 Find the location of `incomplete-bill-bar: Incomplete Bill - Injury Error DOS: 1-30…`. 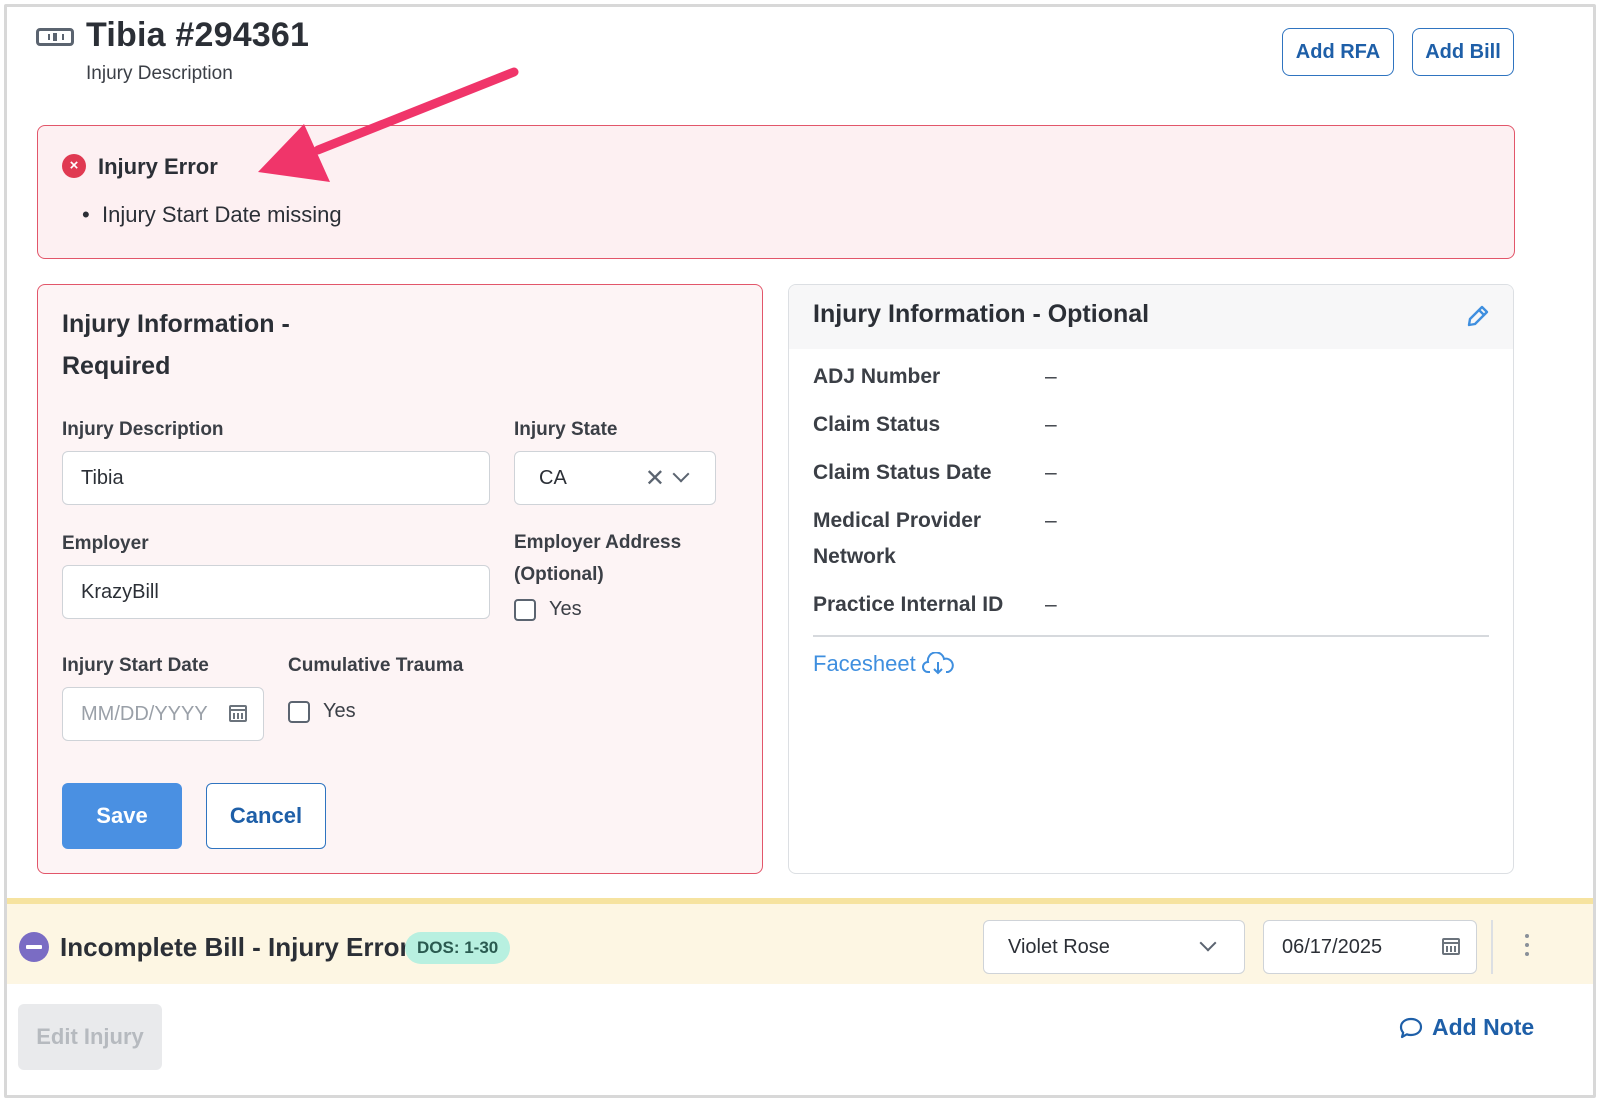

incomplete-bill-bar: Incomplete Bill - Injury Error DOS: 1-30… is located at coordinates (800, 941).